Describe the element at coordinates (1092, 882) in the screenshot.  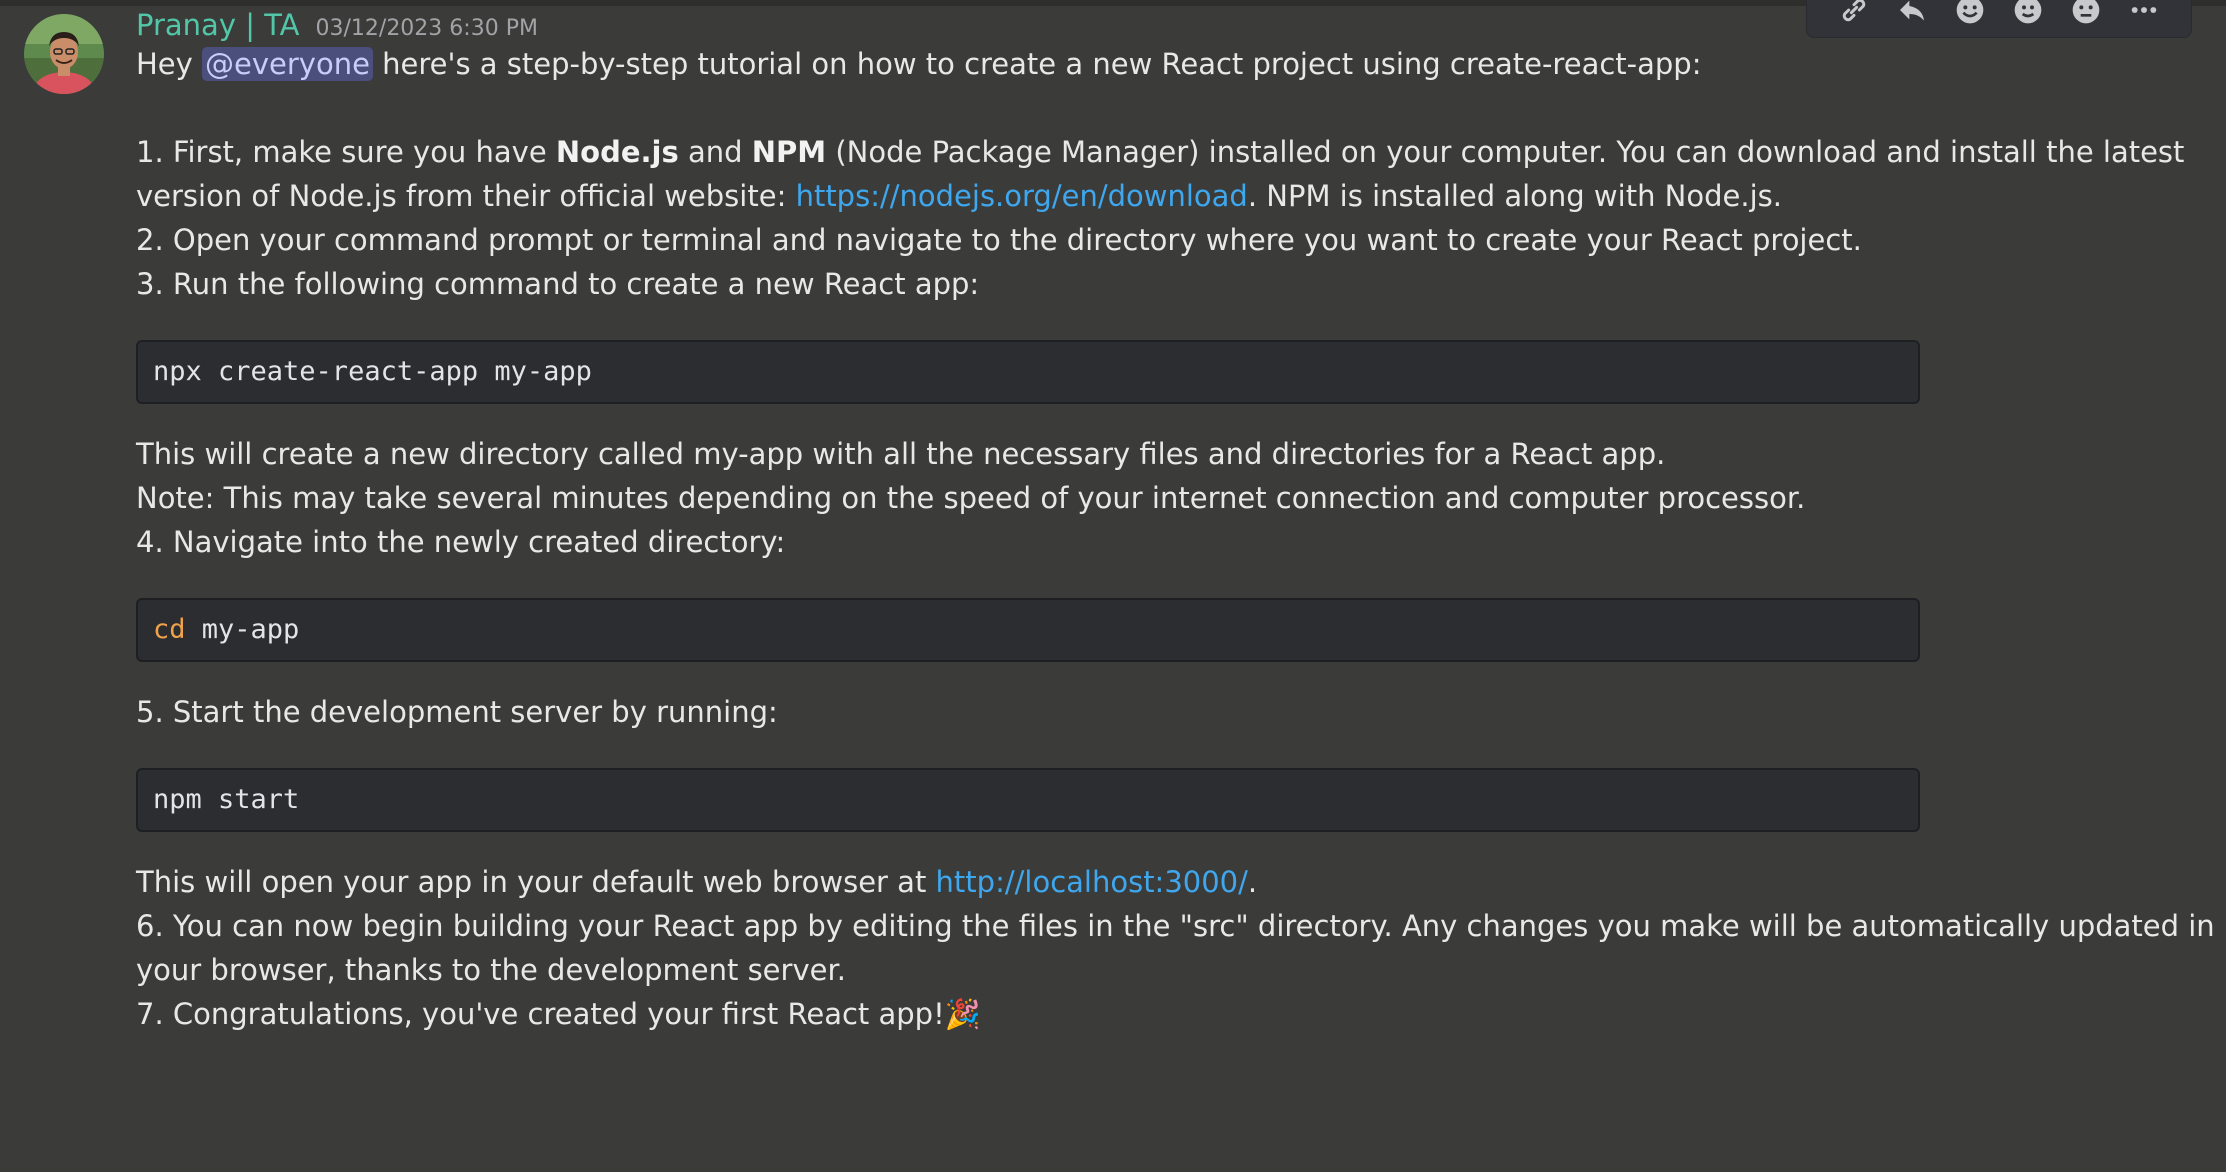
I see `localhost-link: http://localhost:3000/` at that location.